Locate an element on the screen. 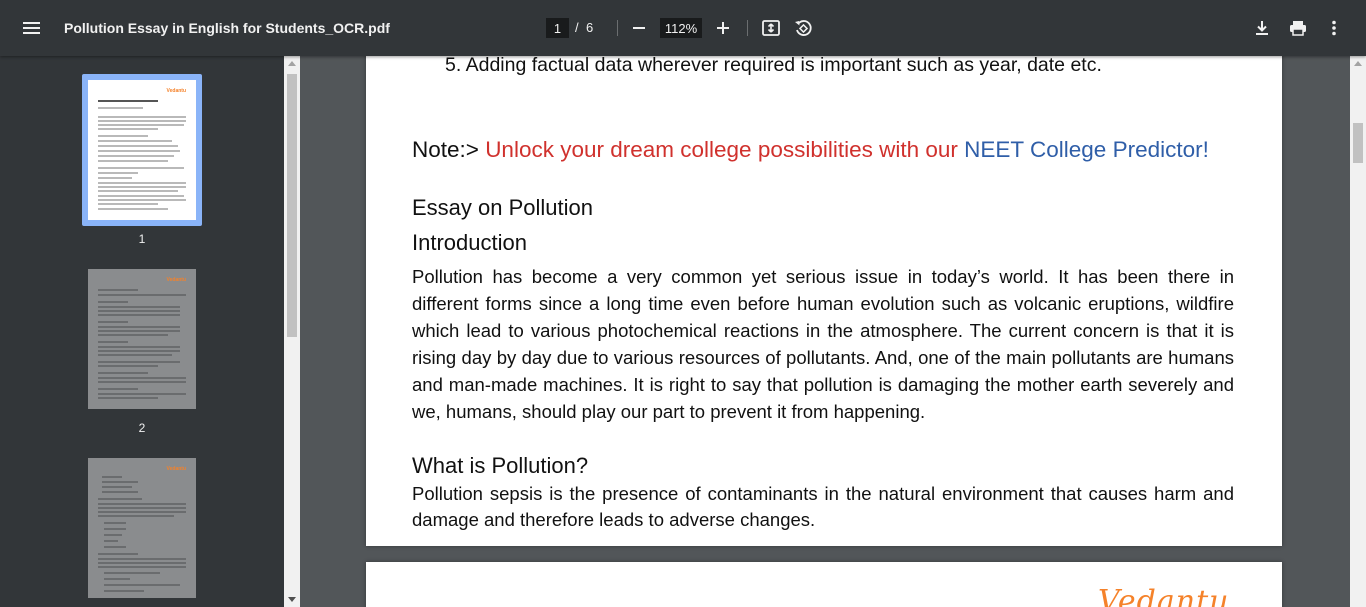 This screenshot has height=607, width=1366. zoom-out-button is located at coordinates (639, 28).